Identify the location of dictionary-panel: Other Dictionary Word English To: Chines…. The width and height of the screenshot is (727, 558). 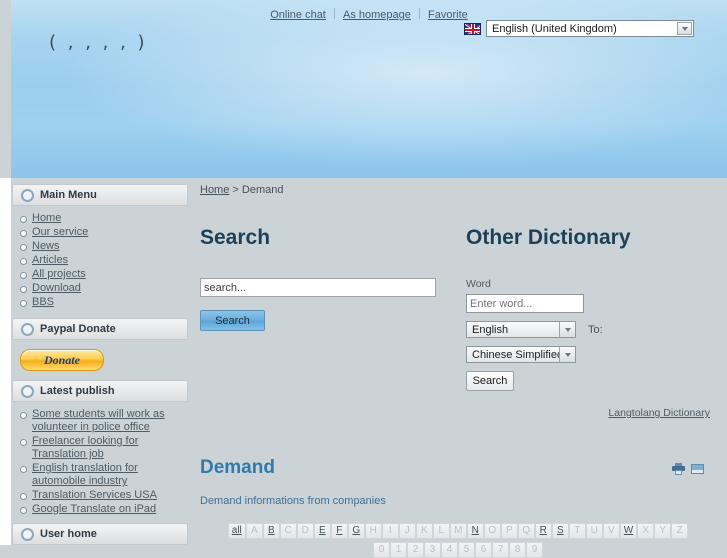
(591, 322).